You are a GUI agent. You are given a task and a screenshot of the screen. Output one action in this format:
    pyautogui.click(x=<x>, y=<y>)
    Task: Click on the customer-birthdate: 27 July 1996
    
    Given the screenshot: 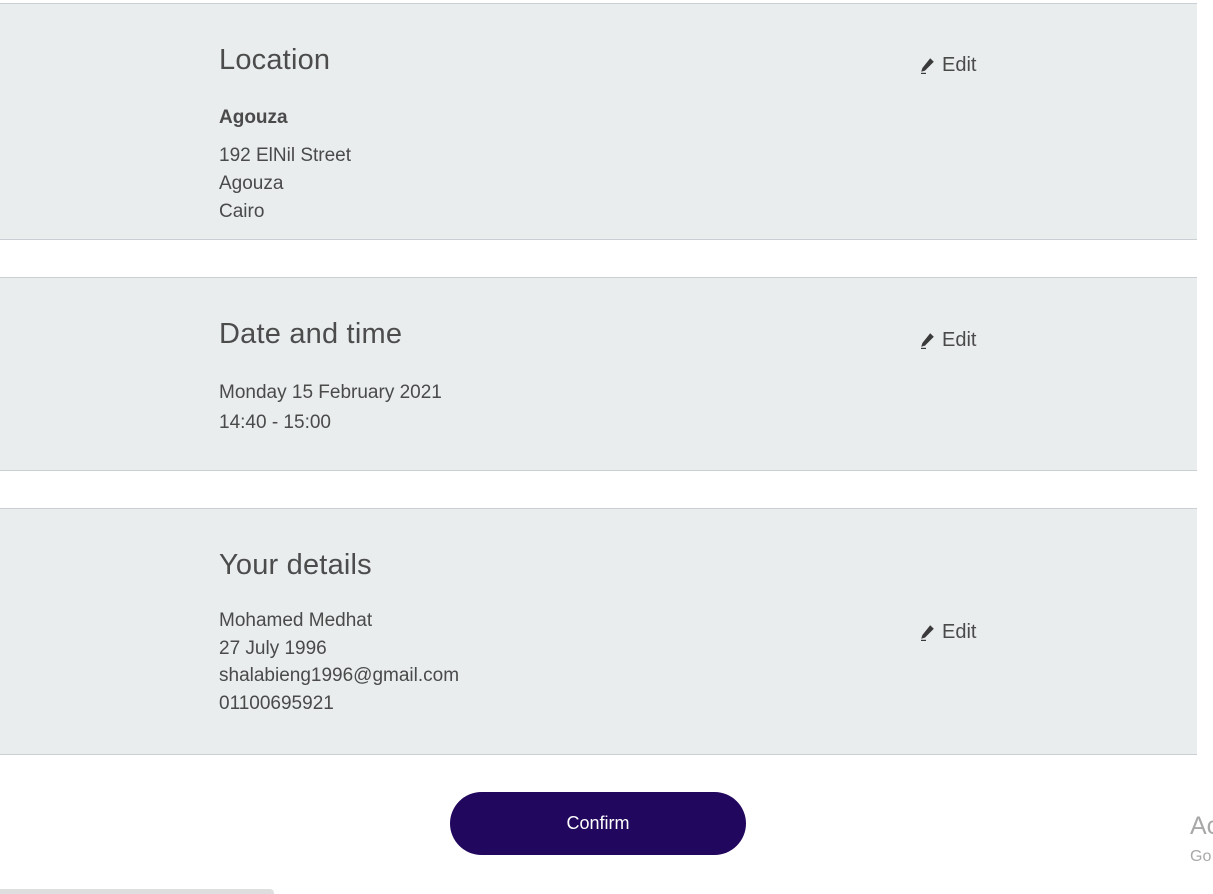 What is the action you would take?
    pyautogui.click(x=273, y=648)
    